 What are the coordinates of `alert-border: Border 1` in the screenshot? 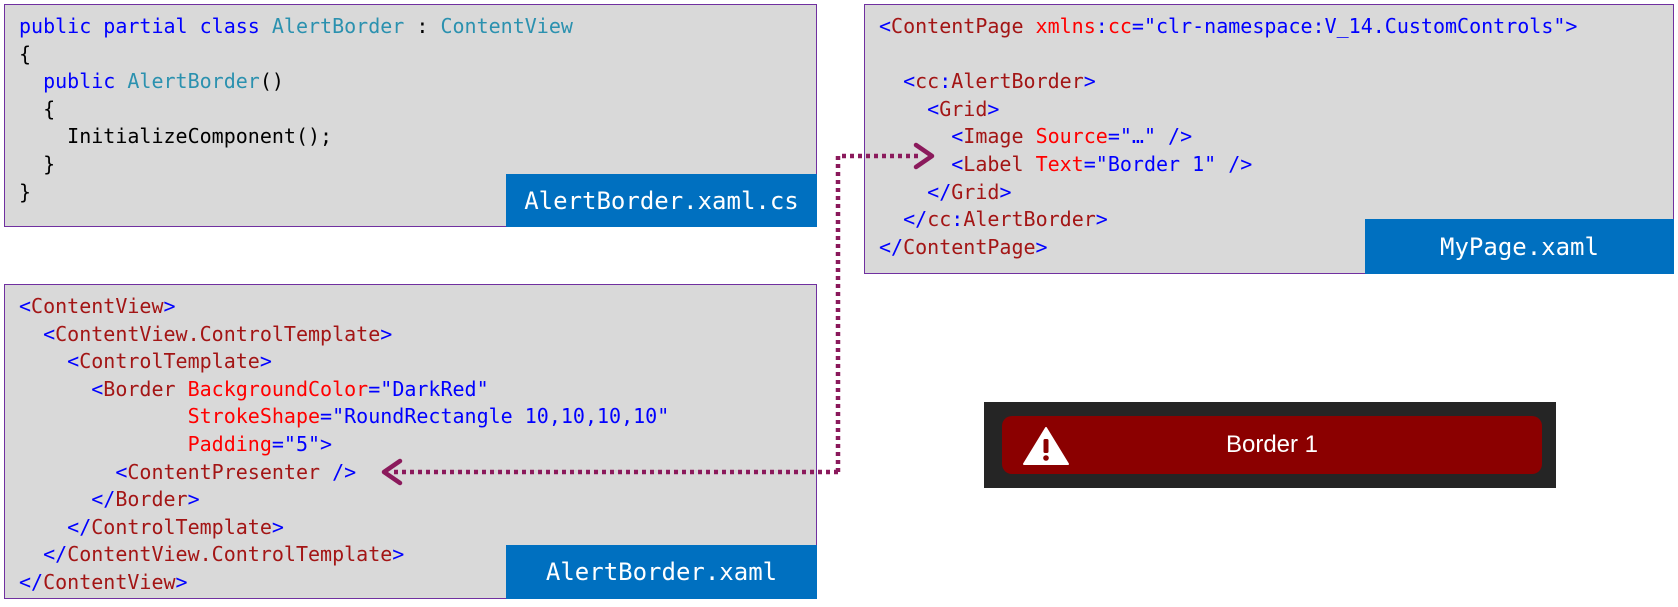 It's located at (1272, 445).